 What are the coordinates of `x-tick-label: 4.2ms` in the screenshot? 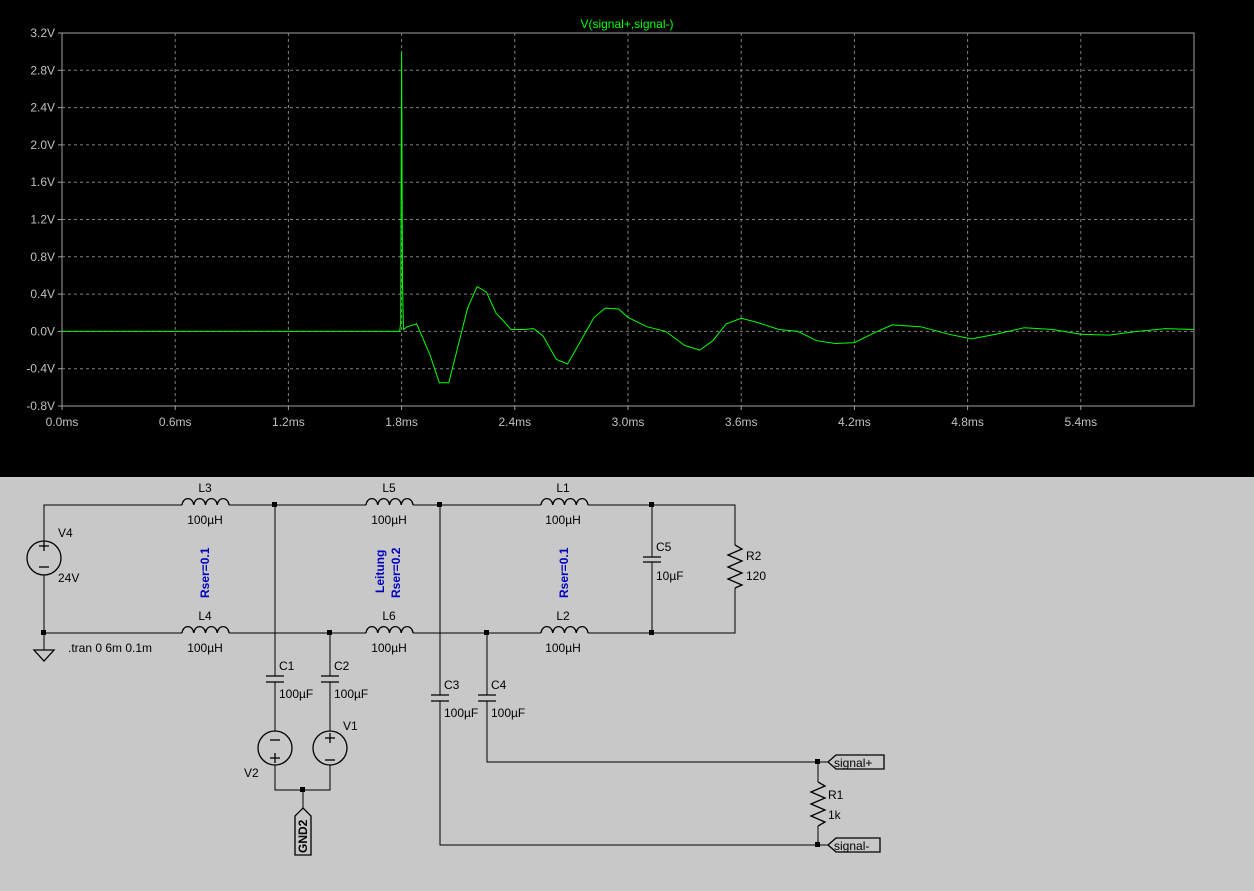 It's located at (854, 422).